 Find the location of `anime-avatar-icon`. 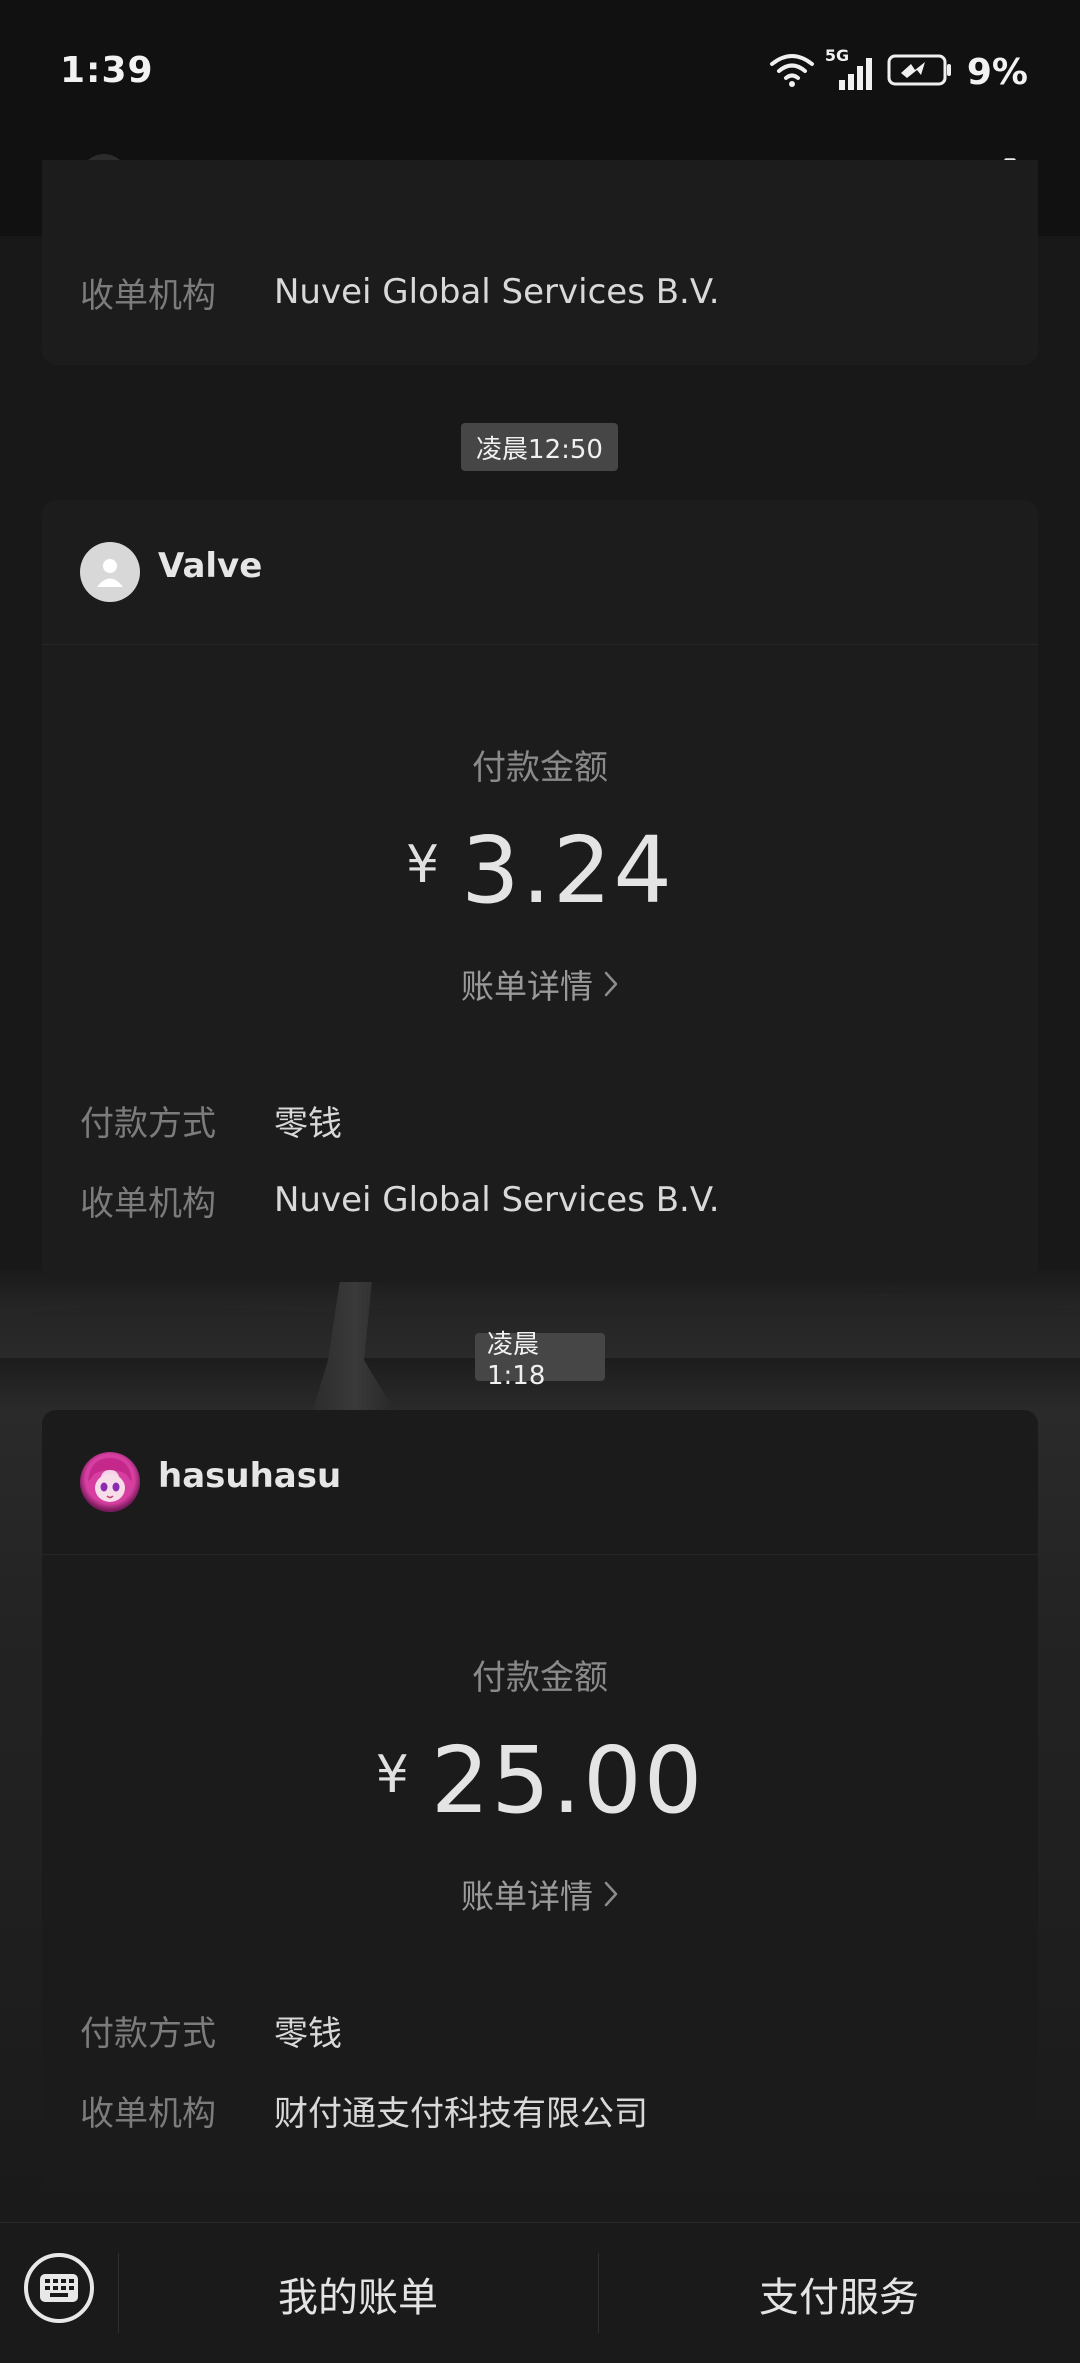

anime-avatar-icon is located at coordinates (110, 1480).